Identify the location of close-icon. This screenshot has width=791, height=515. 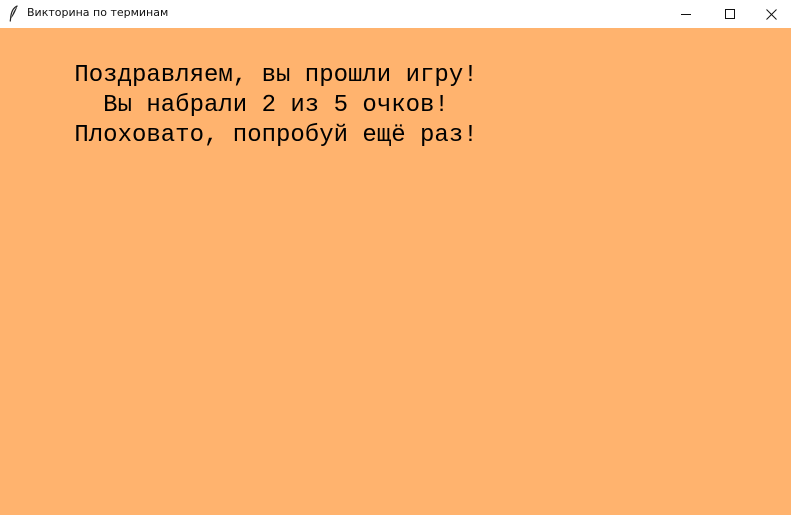
(771, 14).